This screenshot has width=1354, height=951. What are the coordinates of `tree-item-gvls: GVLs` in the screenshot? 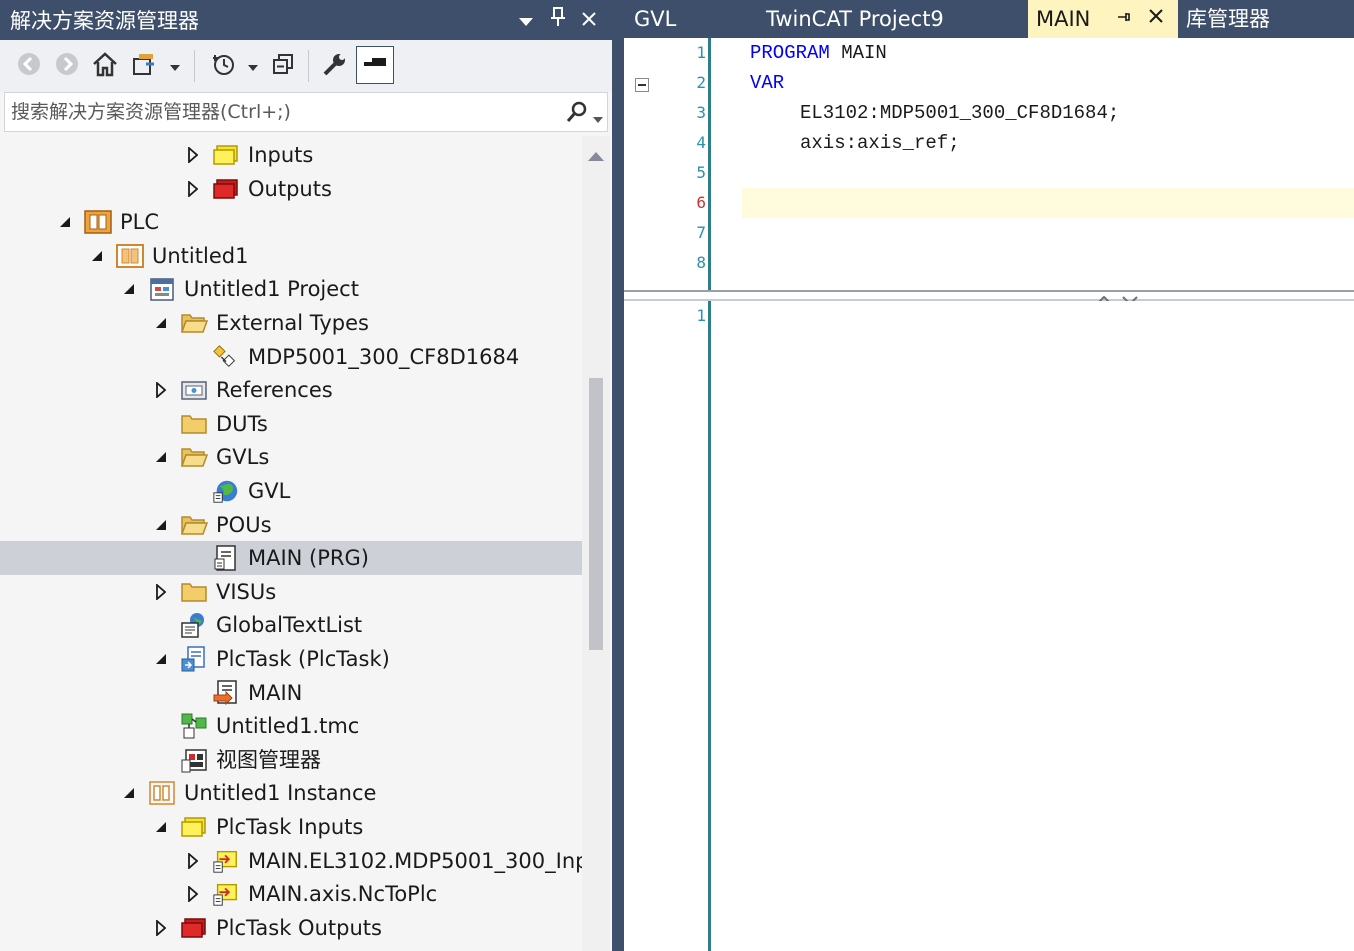 It's located at (291, 457).